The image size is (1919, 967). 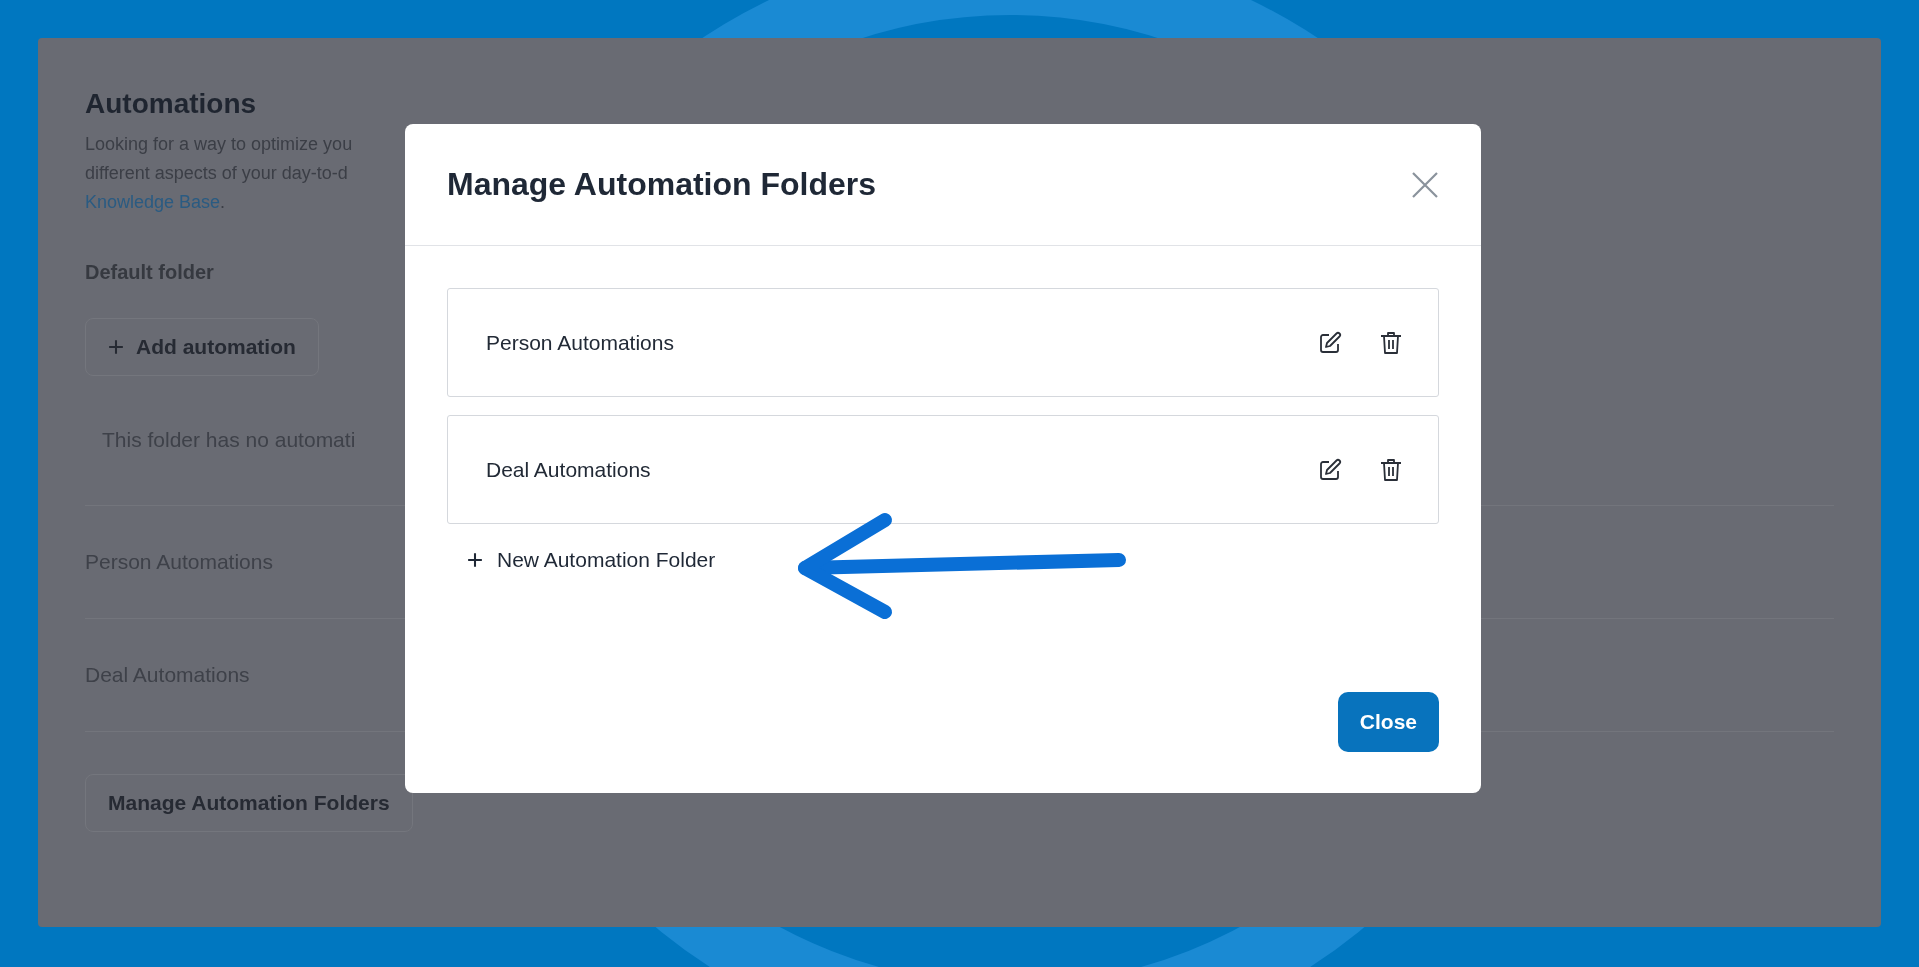 What do you see at coordinates (171, 104) in the screenshot?
I see `page-title: Automations` at bounding box center [171, 104].